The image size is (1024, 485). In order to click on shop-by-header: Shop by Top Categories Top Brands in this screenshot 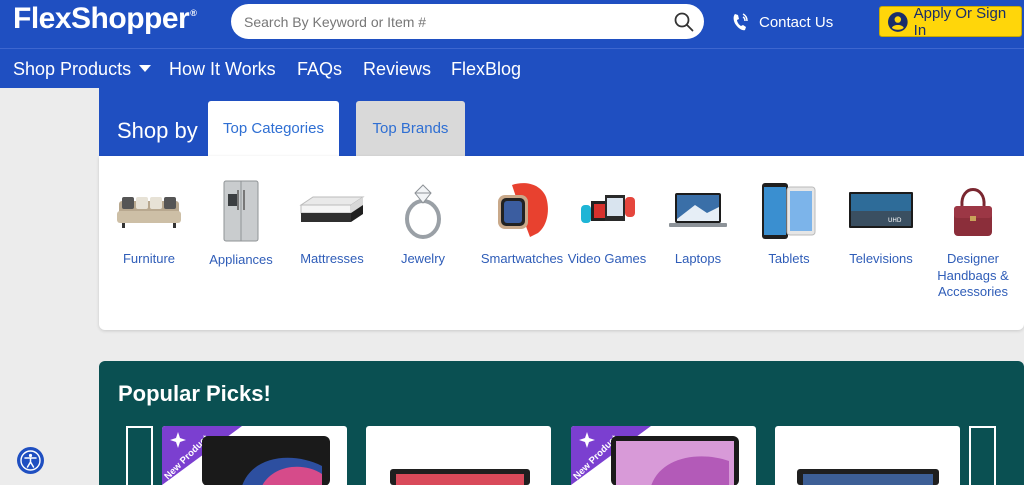, I will do `click(561, 122)`.